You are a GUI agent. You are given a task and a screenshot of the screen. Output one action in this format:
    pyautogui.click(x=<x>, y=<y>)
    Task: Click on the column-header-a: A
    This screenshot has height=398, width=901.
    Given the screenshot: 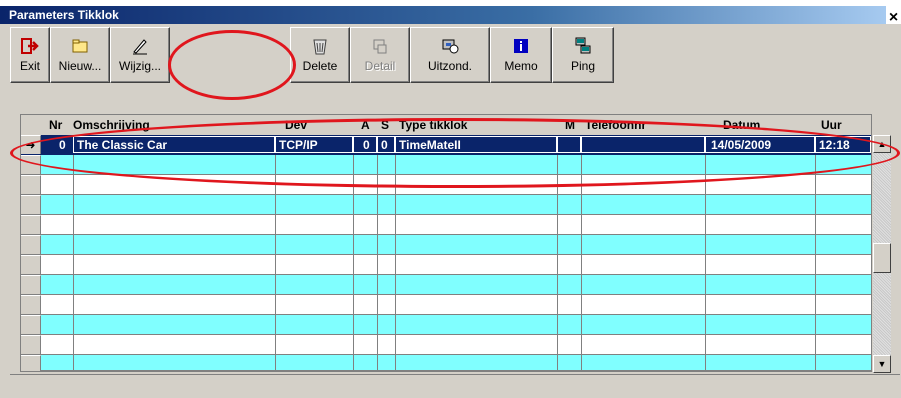 What is the action you would take?
    pyautogui.click(x=365, y=125)
    